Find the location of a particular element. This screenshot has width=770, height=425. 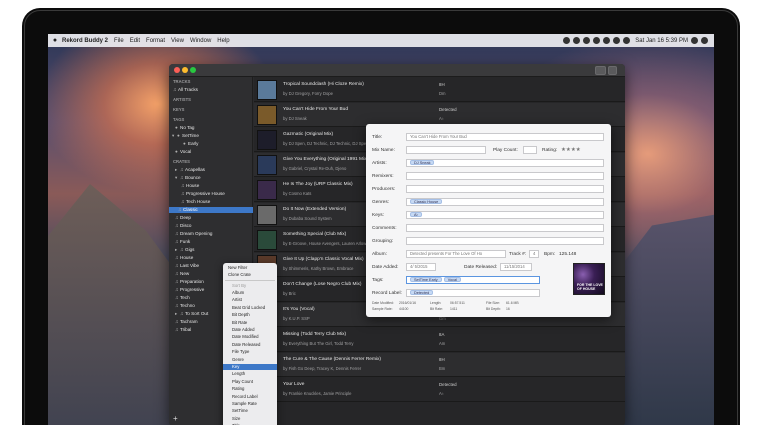

sort-by-menu-item: Sample Rate is located at coordinates (250, 404).